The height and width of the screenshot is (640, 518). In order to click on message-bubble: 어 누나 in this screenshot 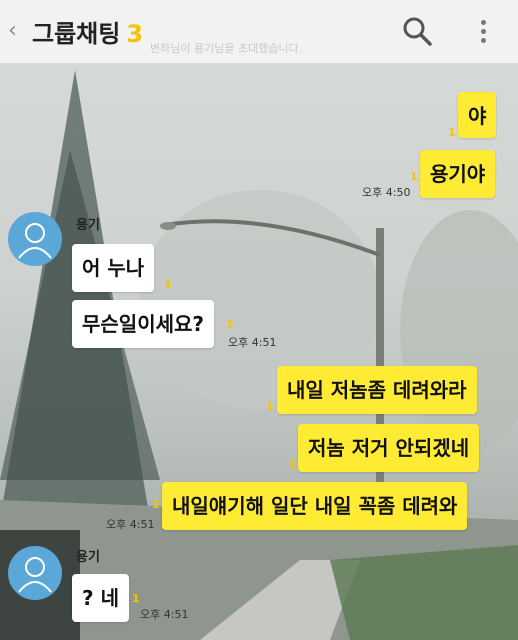, I will do `click(113, 268)`.